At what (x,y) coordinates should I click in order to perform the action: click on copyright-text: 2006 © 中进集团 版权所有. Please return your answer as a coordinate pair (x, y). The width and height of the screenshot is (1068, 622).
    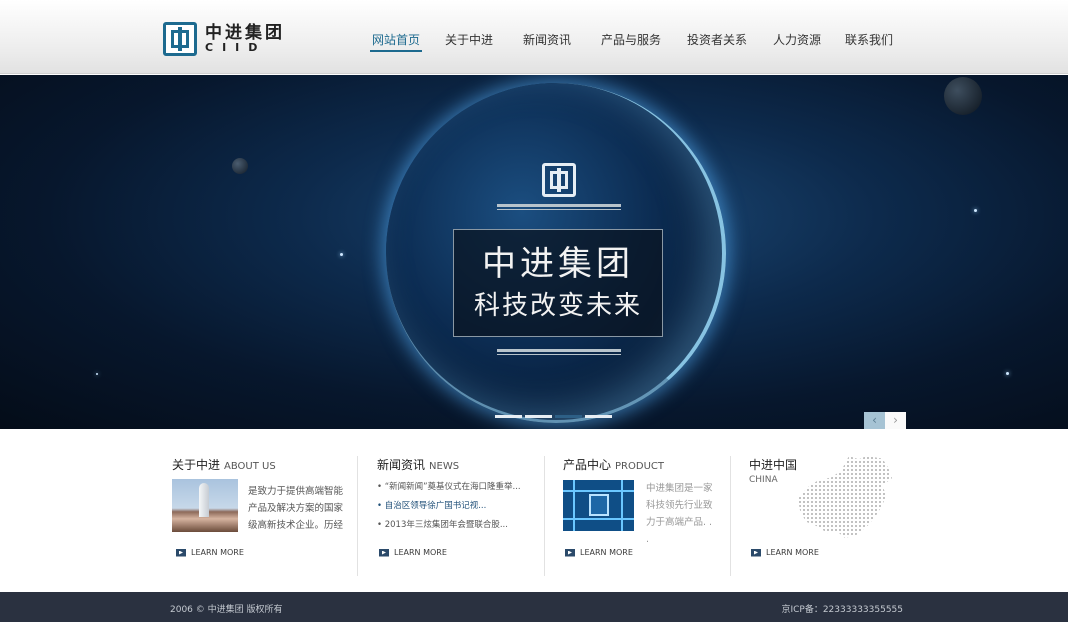
    Looking at the image, I should click on (226, 610).